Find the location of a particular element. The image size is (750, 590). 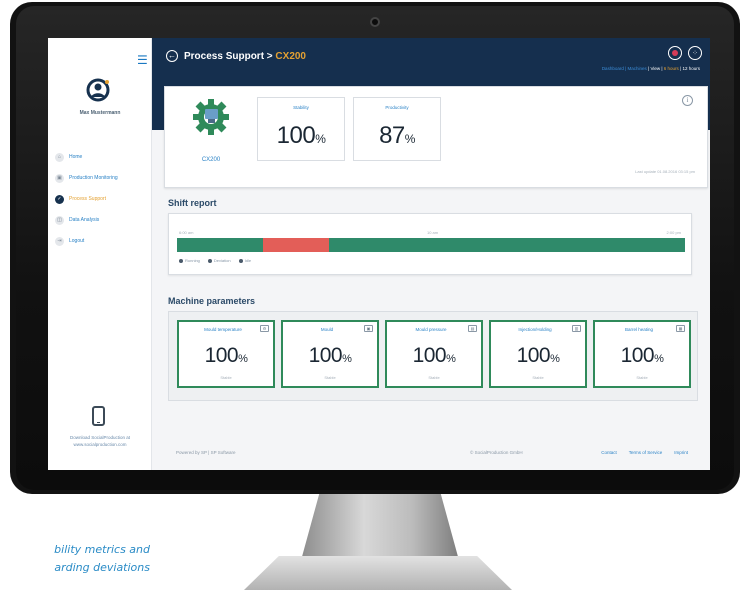

kpi-unit: % is located at coordinates (320, 139).